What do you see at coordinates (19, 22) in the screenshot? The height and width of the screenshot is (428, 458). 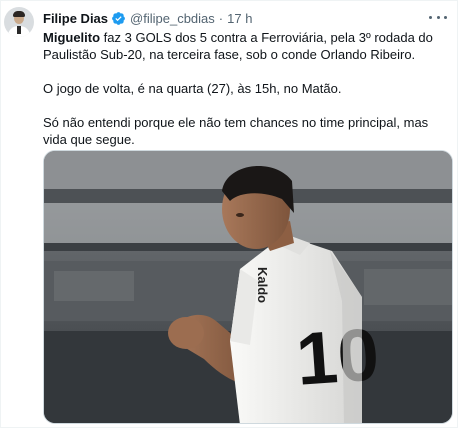 I see `author-avatar` at bounding box center [19, 22].